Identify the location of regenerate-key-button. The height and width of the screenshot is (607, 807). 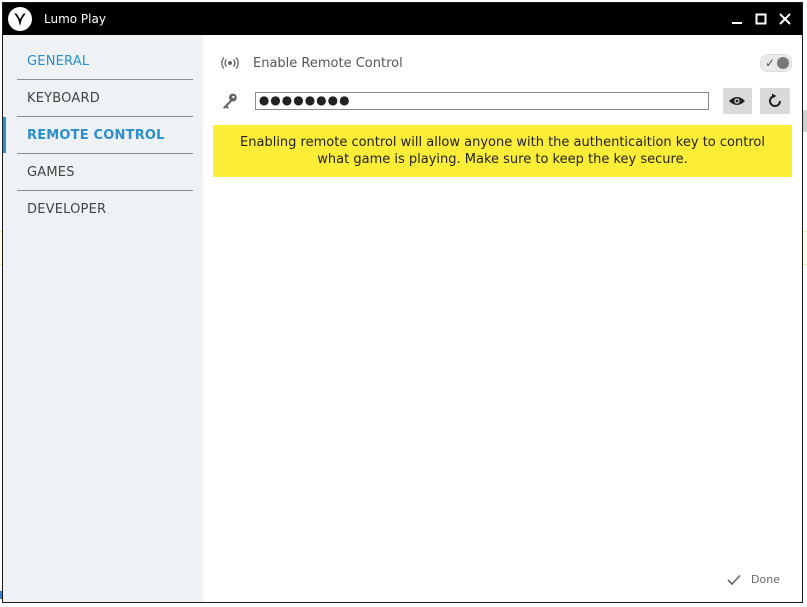
(775, 101).